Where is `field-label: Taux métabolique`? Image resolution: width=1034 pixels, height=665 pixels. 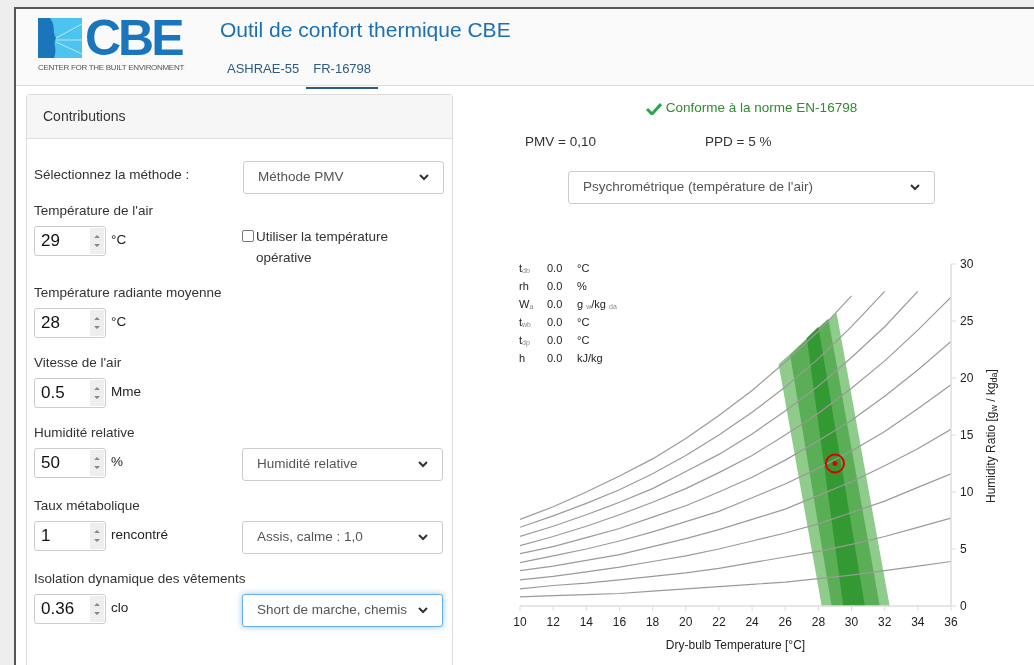 field-label: Taux métabolique is located at coordinates (87, 505).